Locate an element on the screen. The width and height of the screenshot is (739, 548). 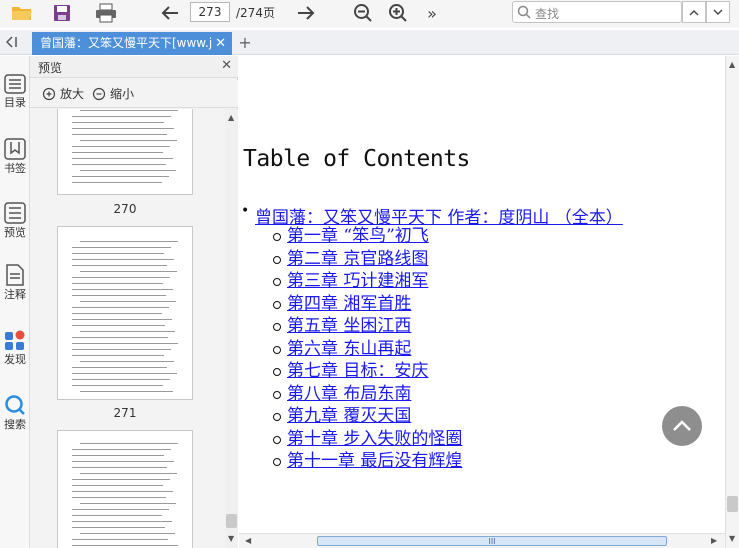
tab-document-label: 曾国藩：又笨又慢平天下[www.j is located at coordinates (126, 43).